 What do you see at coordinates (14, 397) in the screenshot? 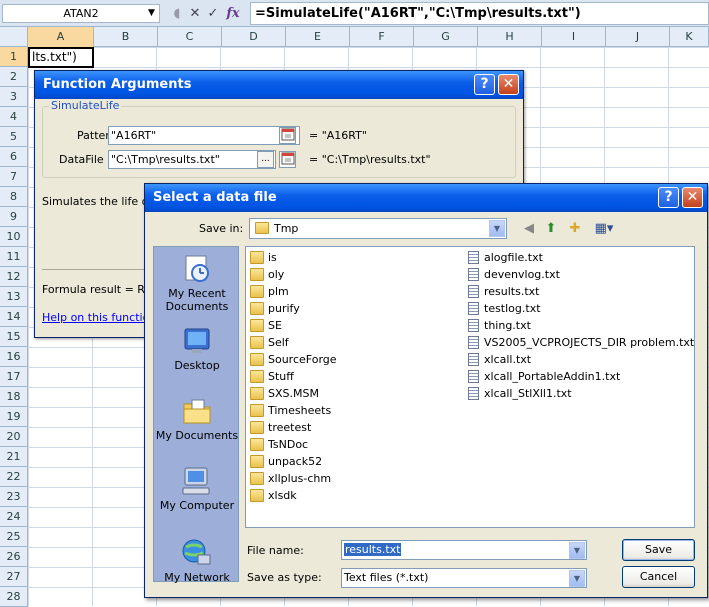
I see `row-header: 18` at bounding box center [14, 397].